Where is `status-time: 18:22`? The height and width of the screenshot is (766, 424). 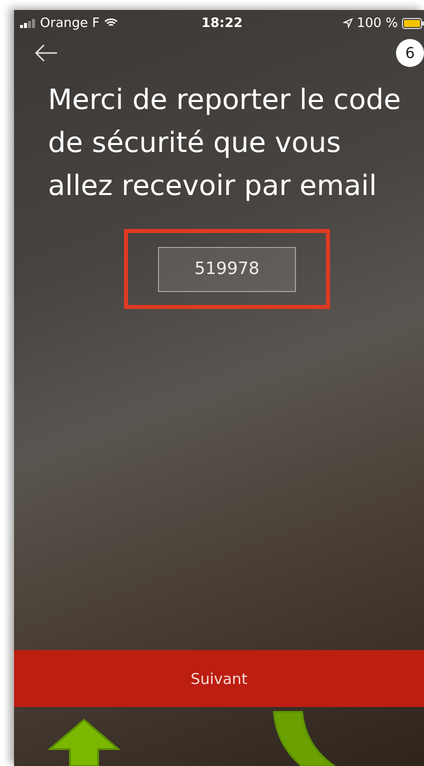 status-time: 18:22 is located at coordinates (222, 23).